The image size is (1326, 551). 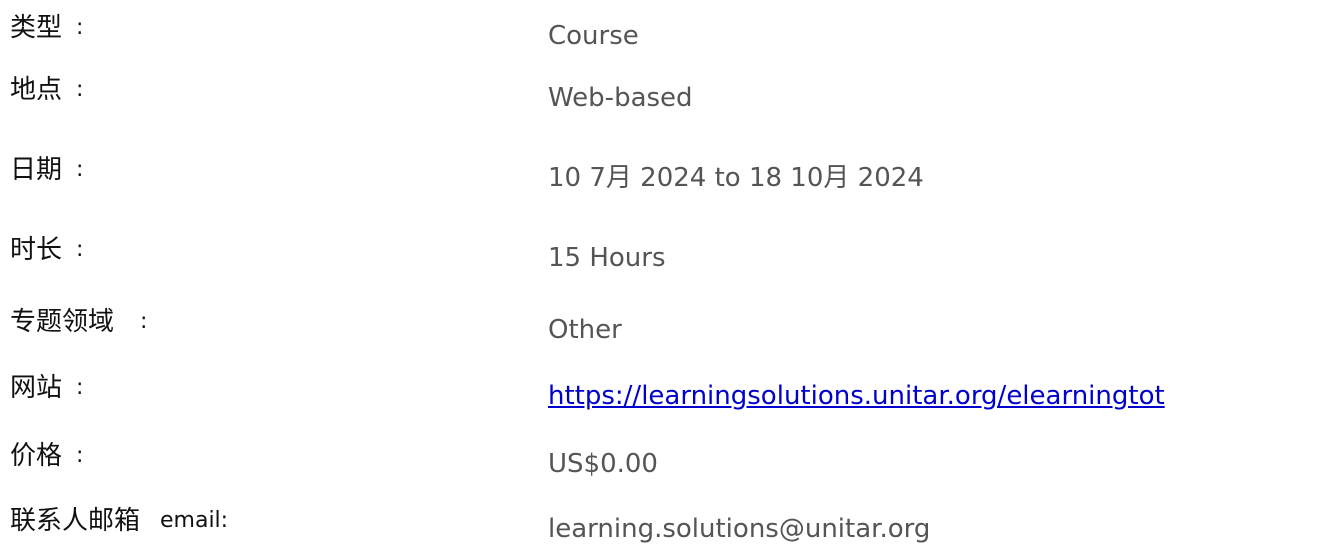 I want to click on detail-label-location: 地点, so click(x=36, y=90).